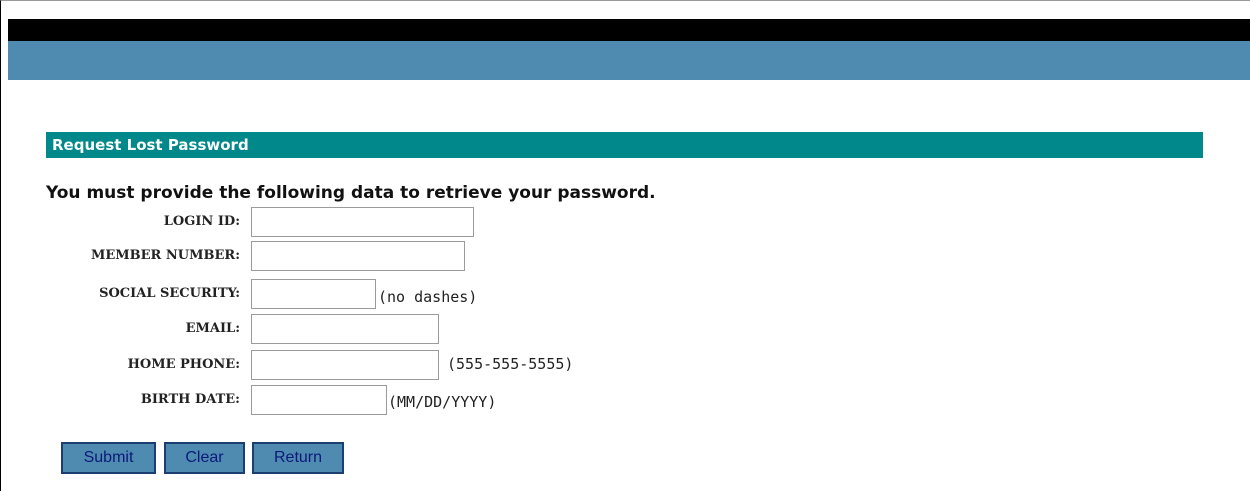 The image size is (1250, 491). Describe the element at coordinates (362, 222) in the screenshot. I see `login-id-input` at that location.